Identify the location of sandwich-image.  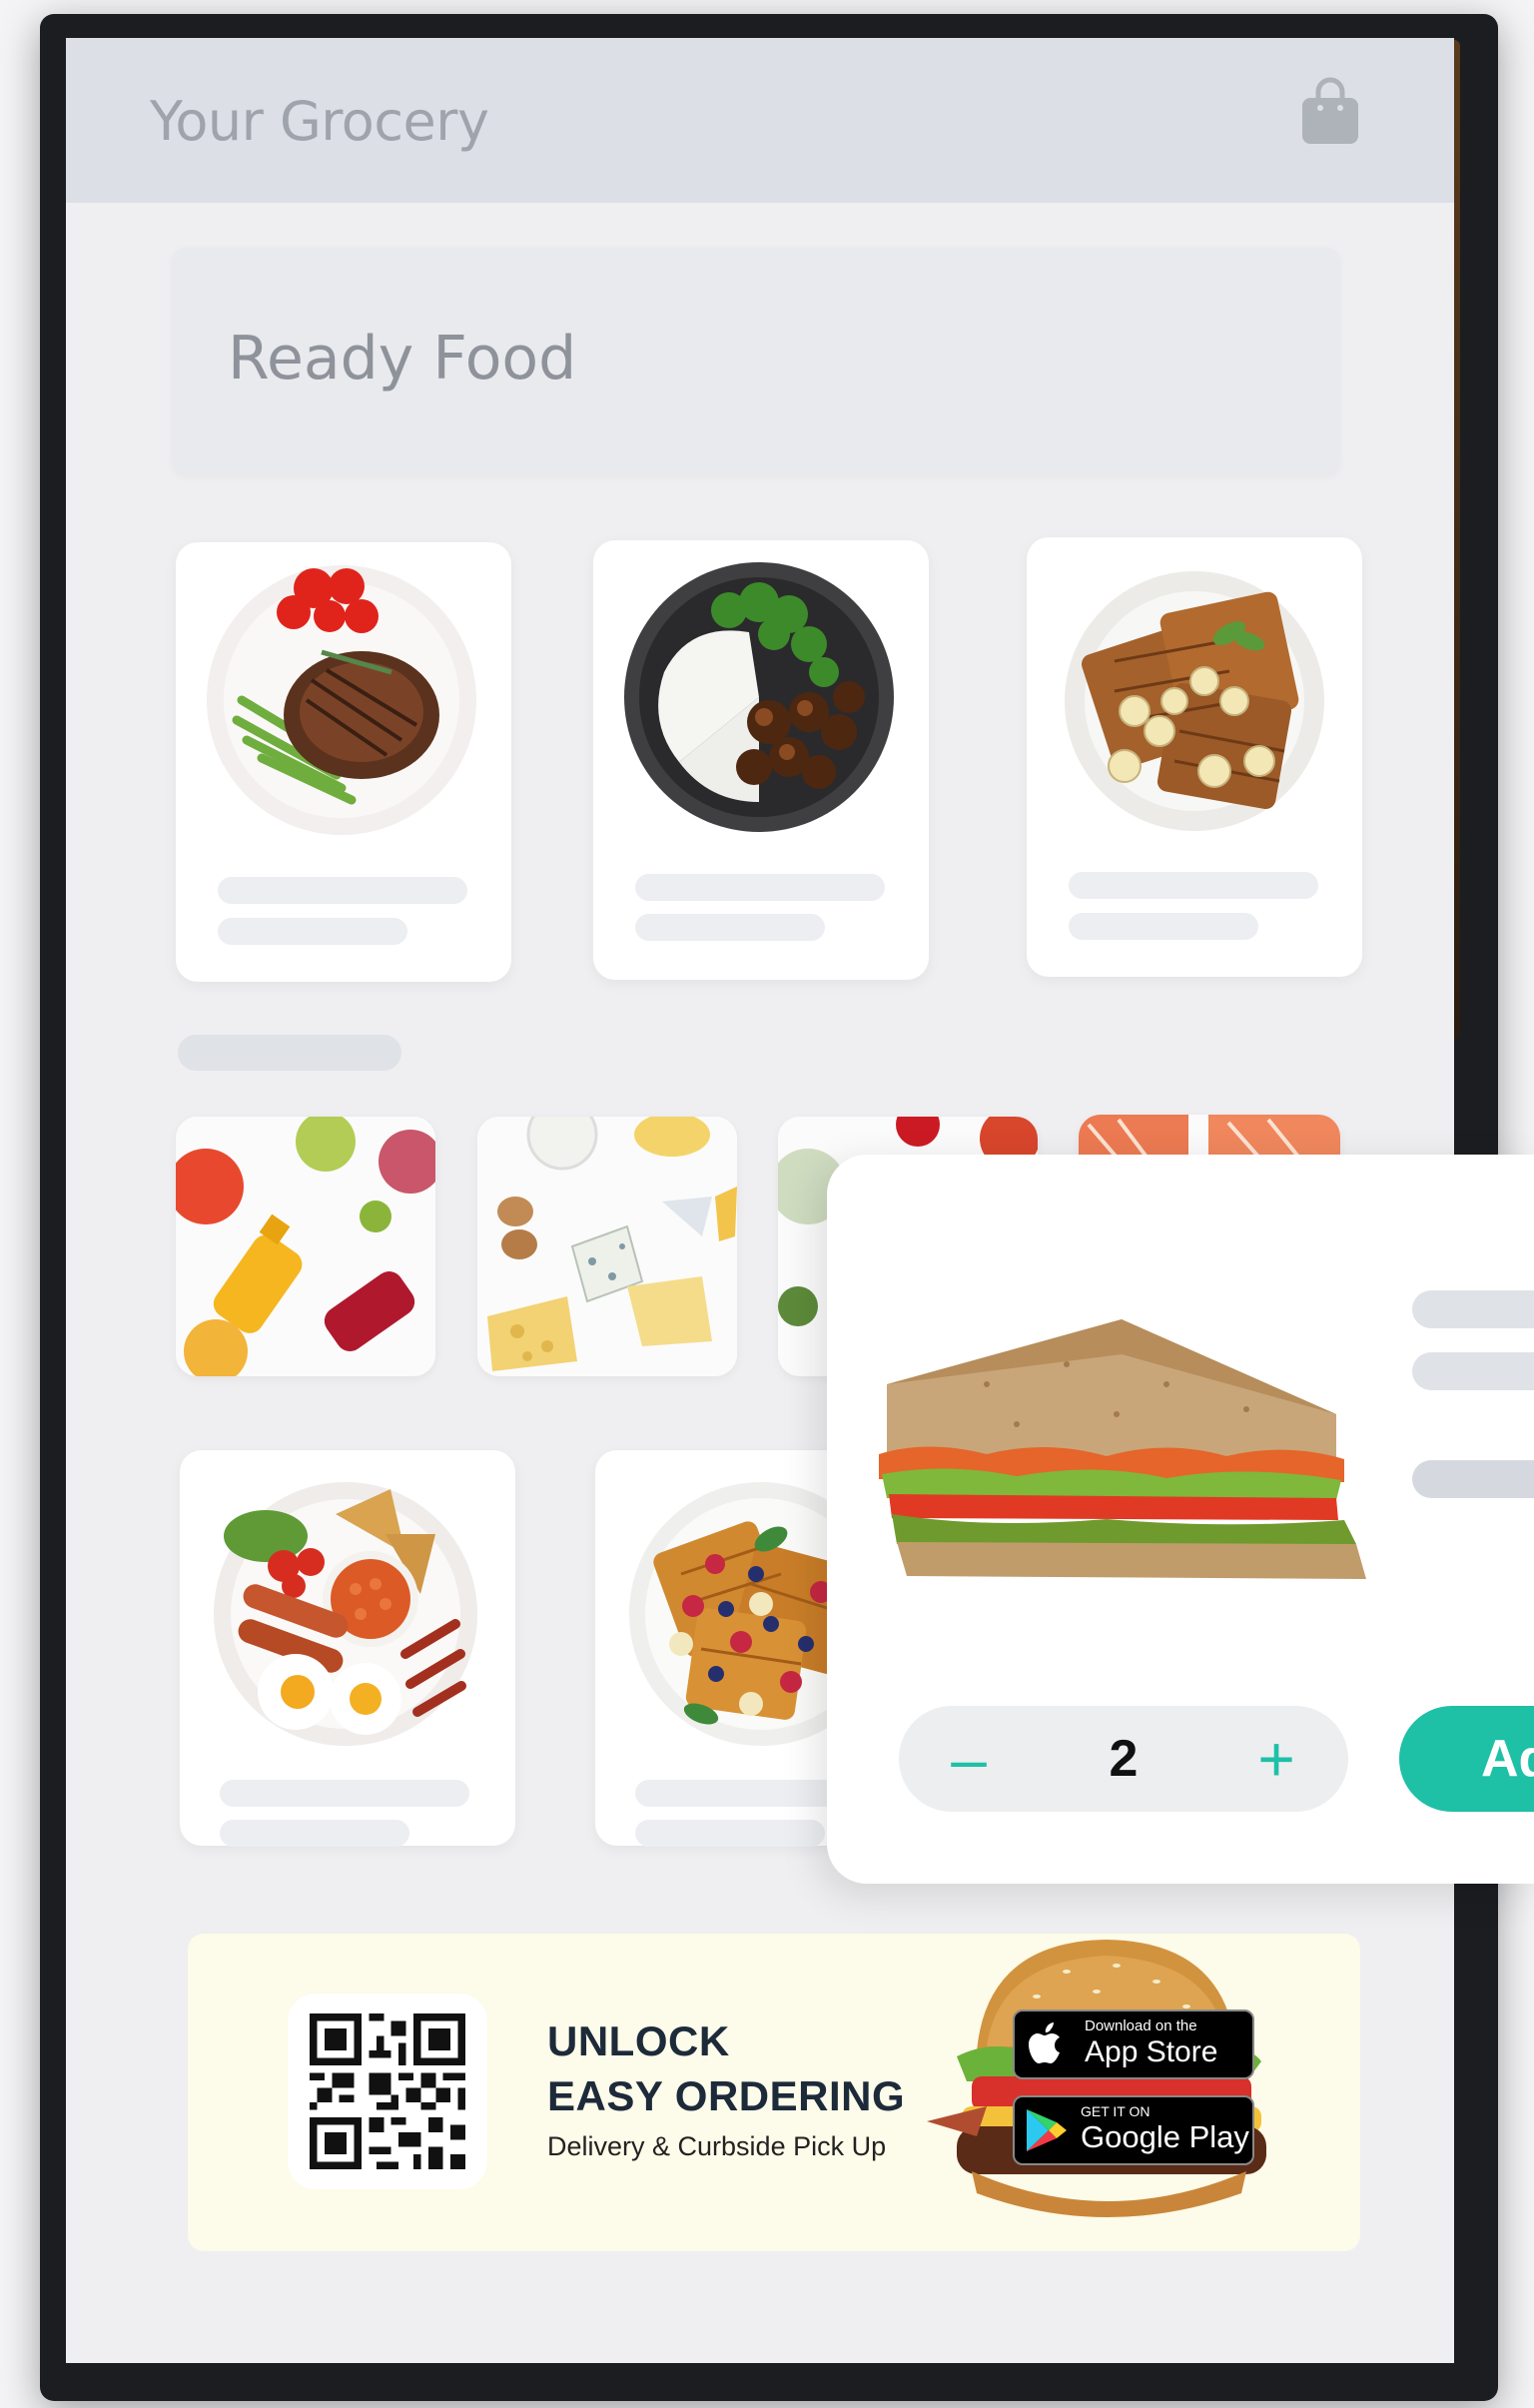
(1122, 1449).